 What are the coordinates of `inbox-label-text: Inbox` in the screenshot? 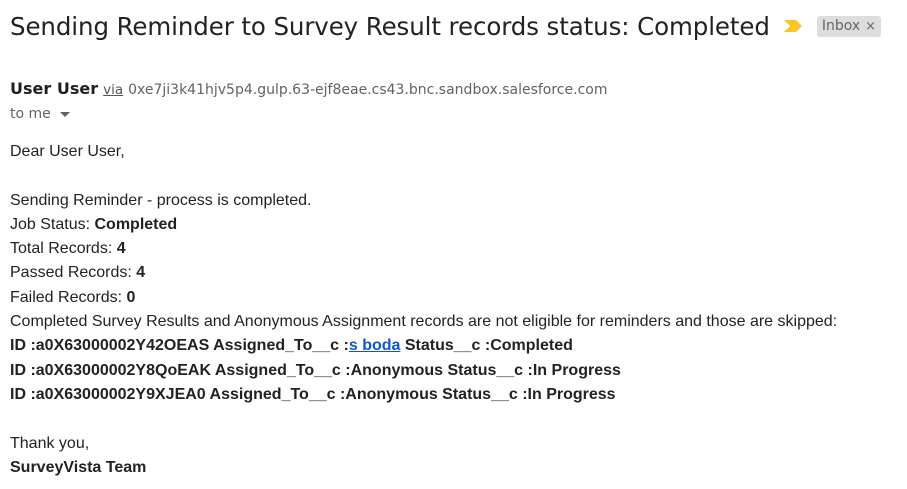 It's located at (841, 26).